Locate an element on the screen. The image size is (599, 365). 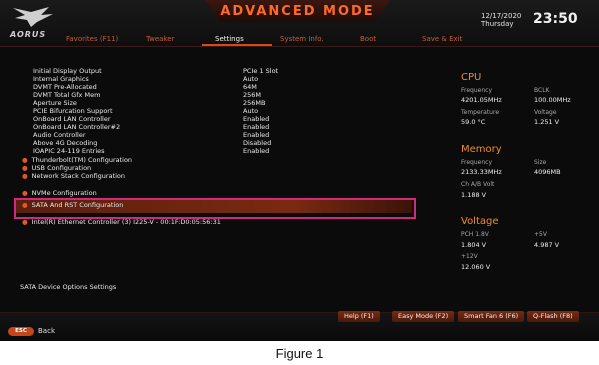
setting-value: 64M is located at coordinates (250, 87).